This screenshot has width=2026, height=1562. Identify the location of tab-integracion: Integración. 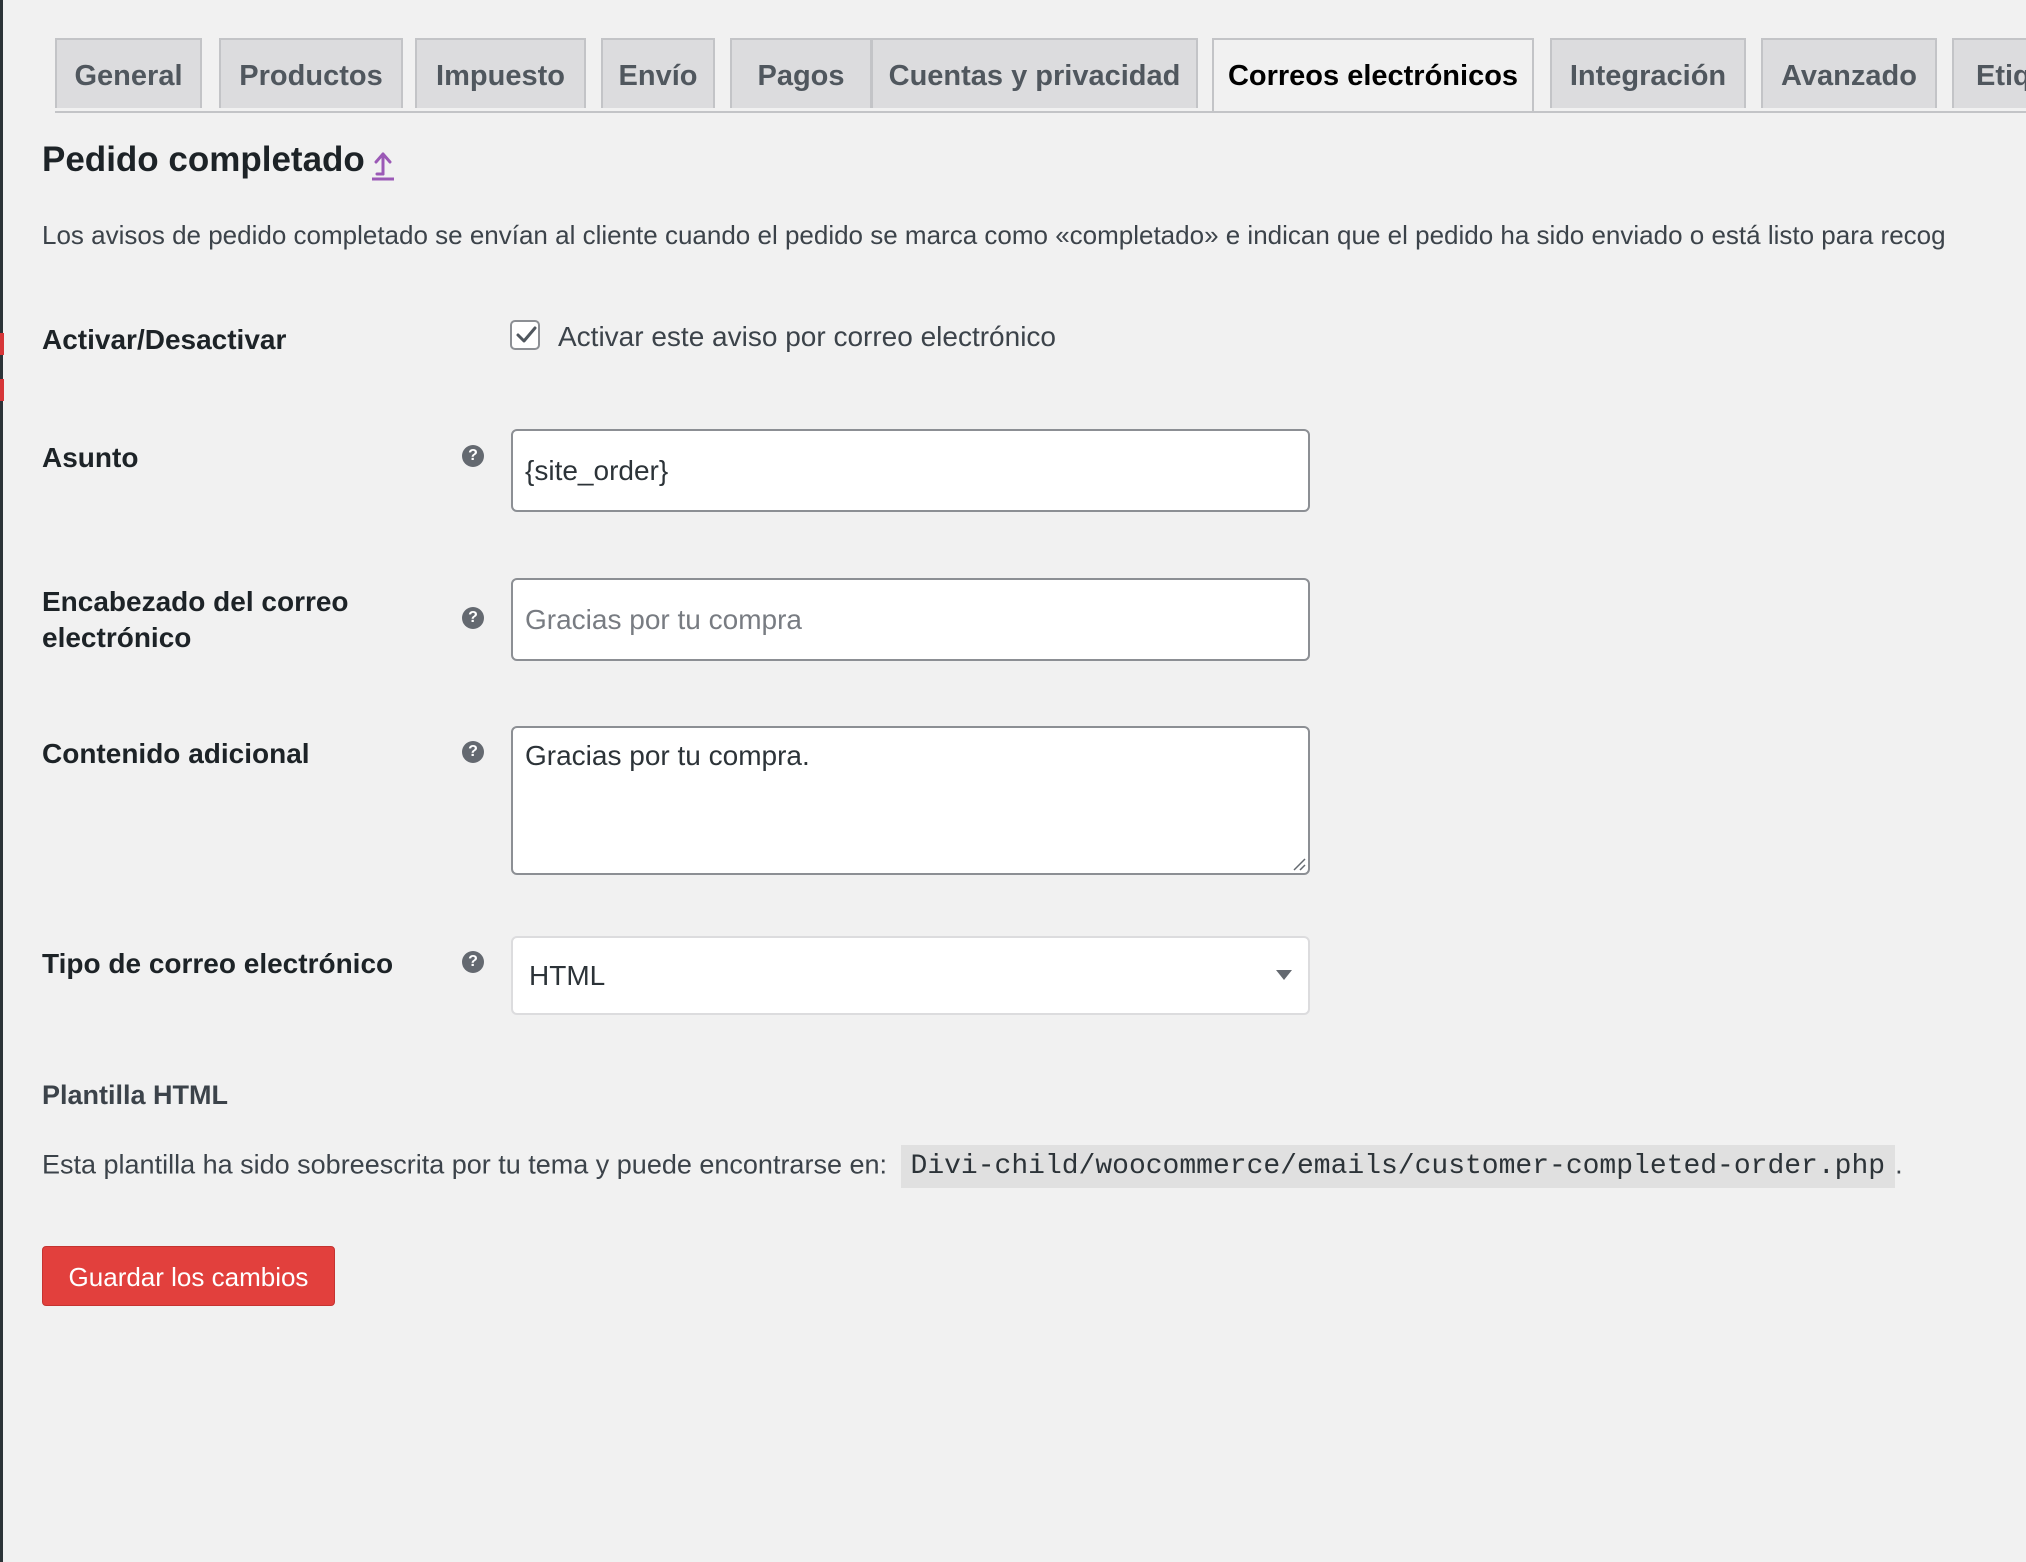
(1648, 73).